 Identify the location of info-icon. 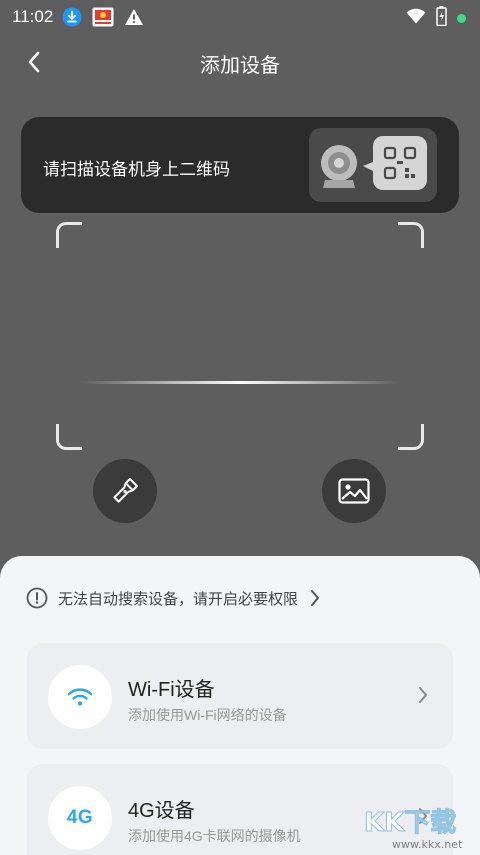
(37, 598).